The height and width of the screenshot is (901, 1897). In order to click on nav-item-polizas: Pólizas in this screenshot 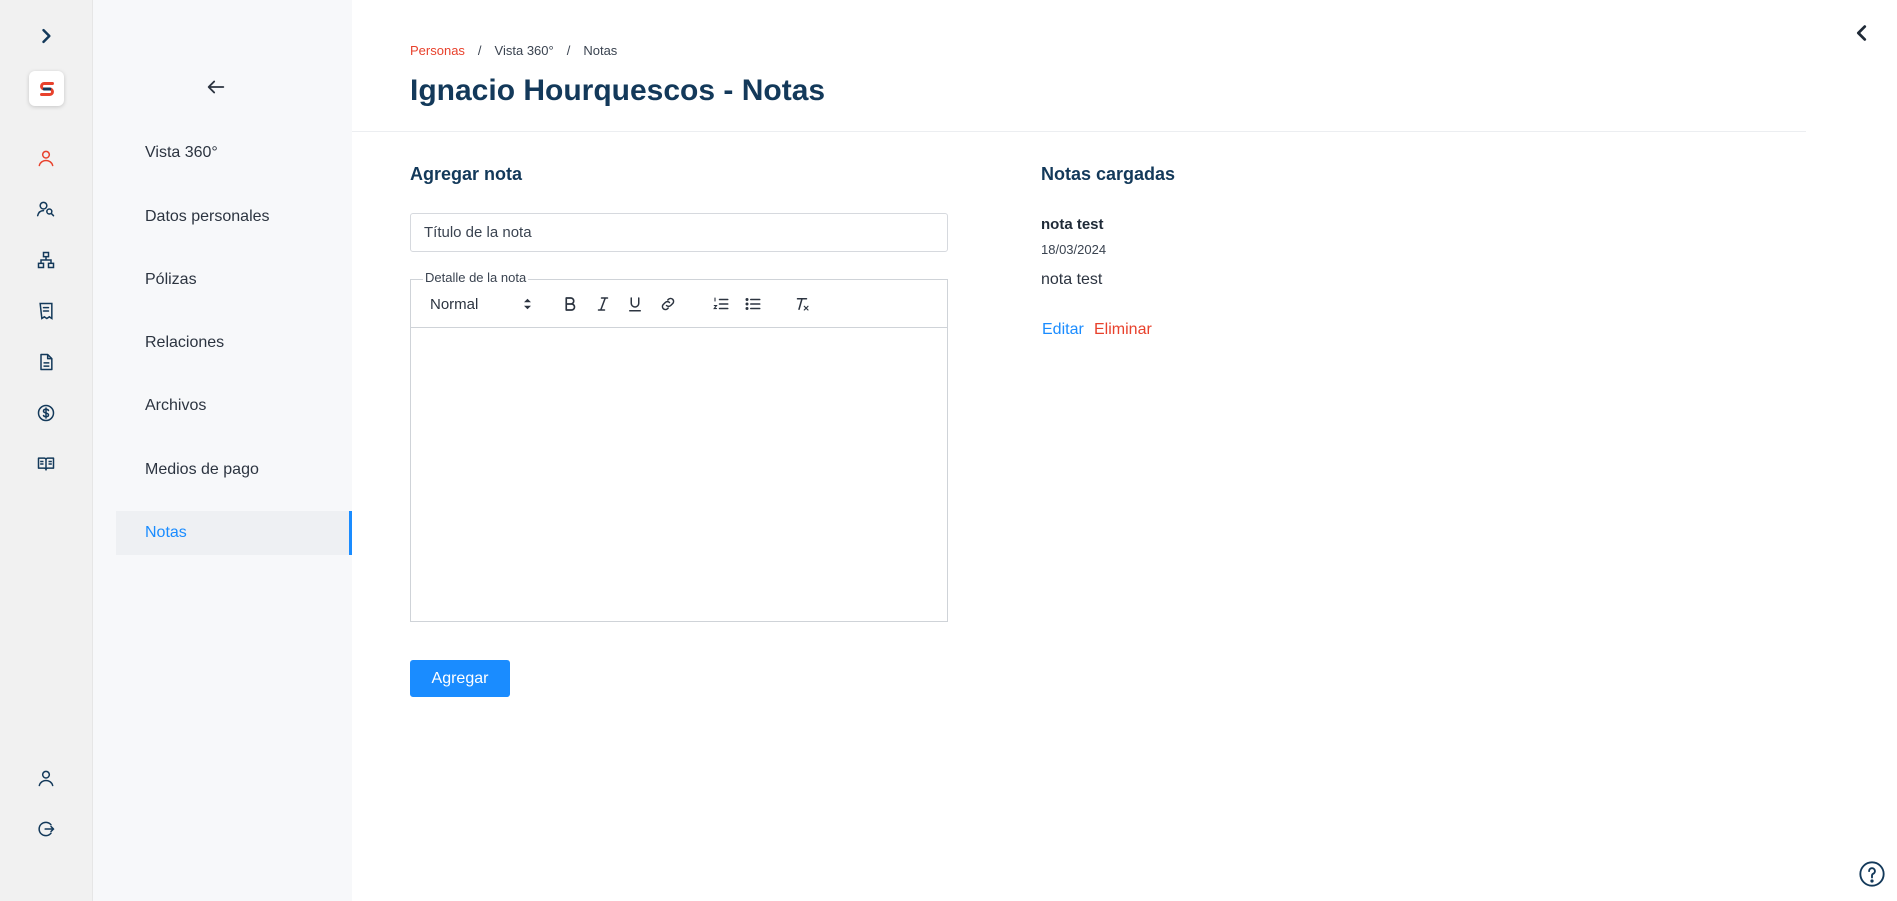, I will do `click(234, 280)`.